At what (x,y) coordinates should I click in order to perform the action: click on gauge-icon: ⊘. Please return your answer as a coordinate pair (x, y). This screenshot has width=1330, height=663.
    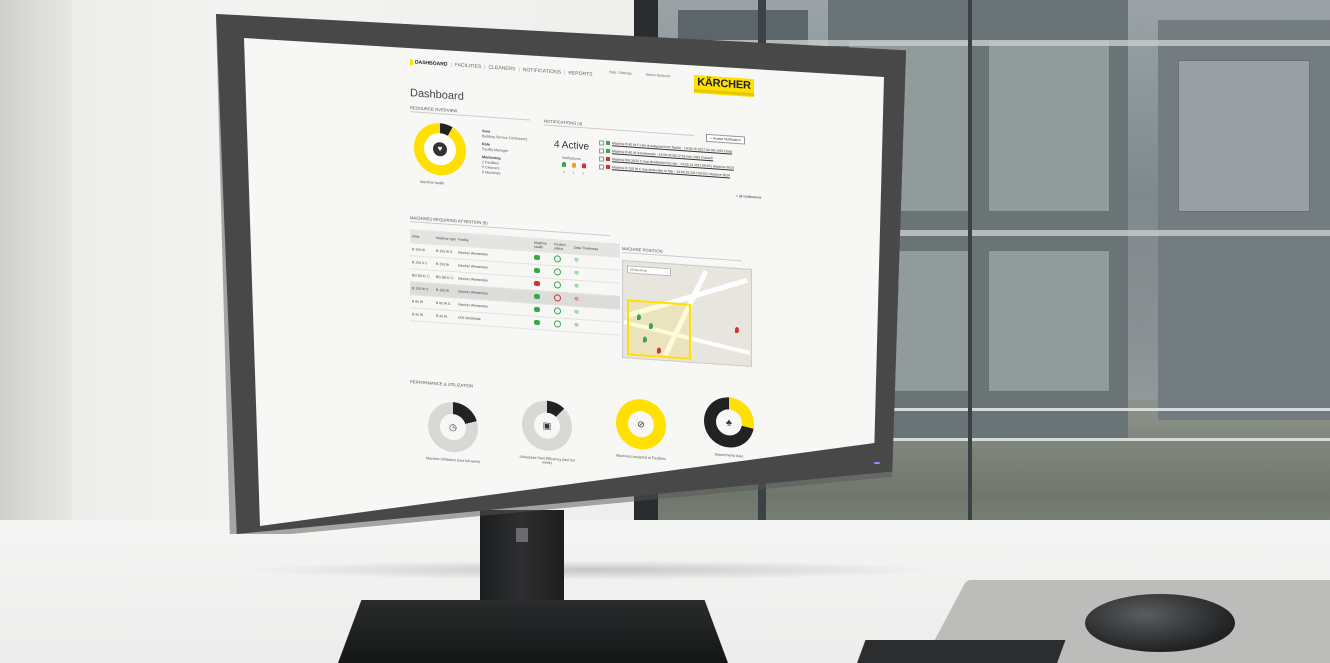
    Looking at the image, I should click on (641, 424).